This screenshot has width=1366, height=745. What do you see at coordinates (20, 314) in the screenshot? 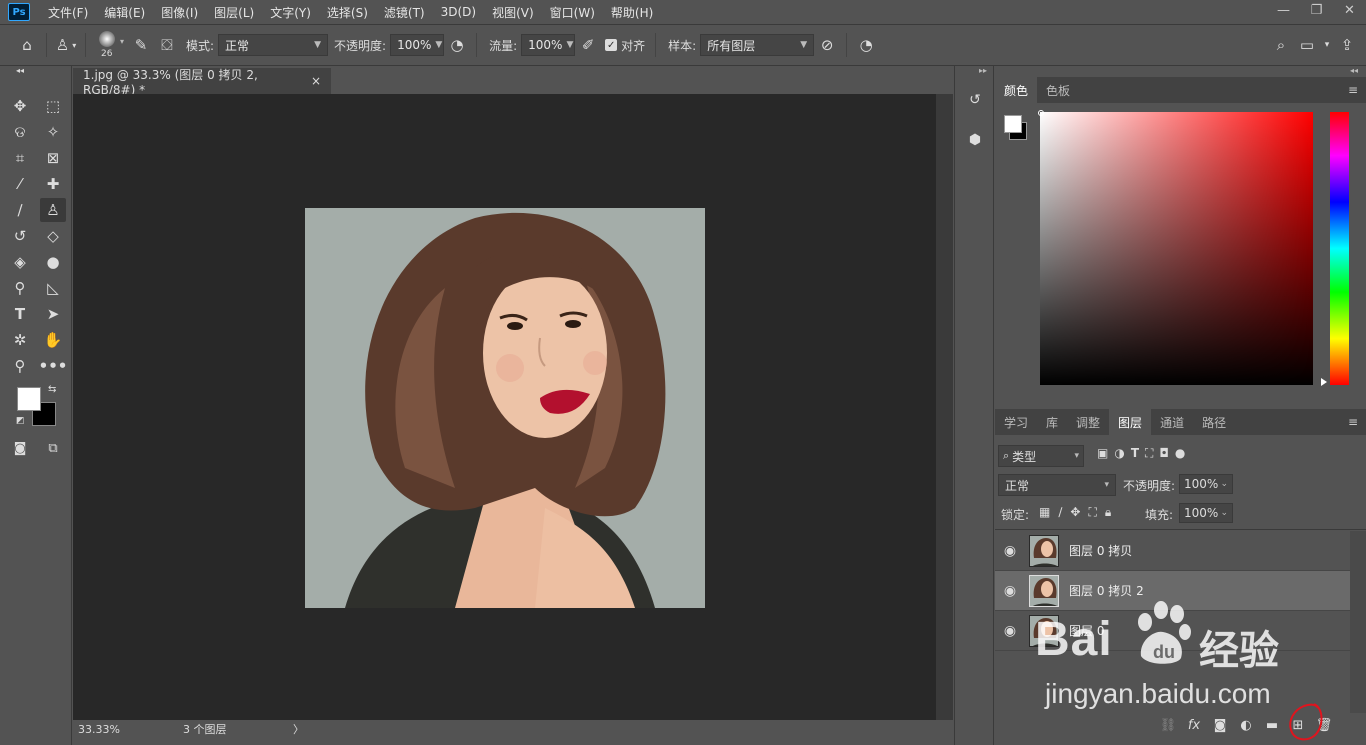
I see `type-tool-icon: T` at bounding box center [20, 314].